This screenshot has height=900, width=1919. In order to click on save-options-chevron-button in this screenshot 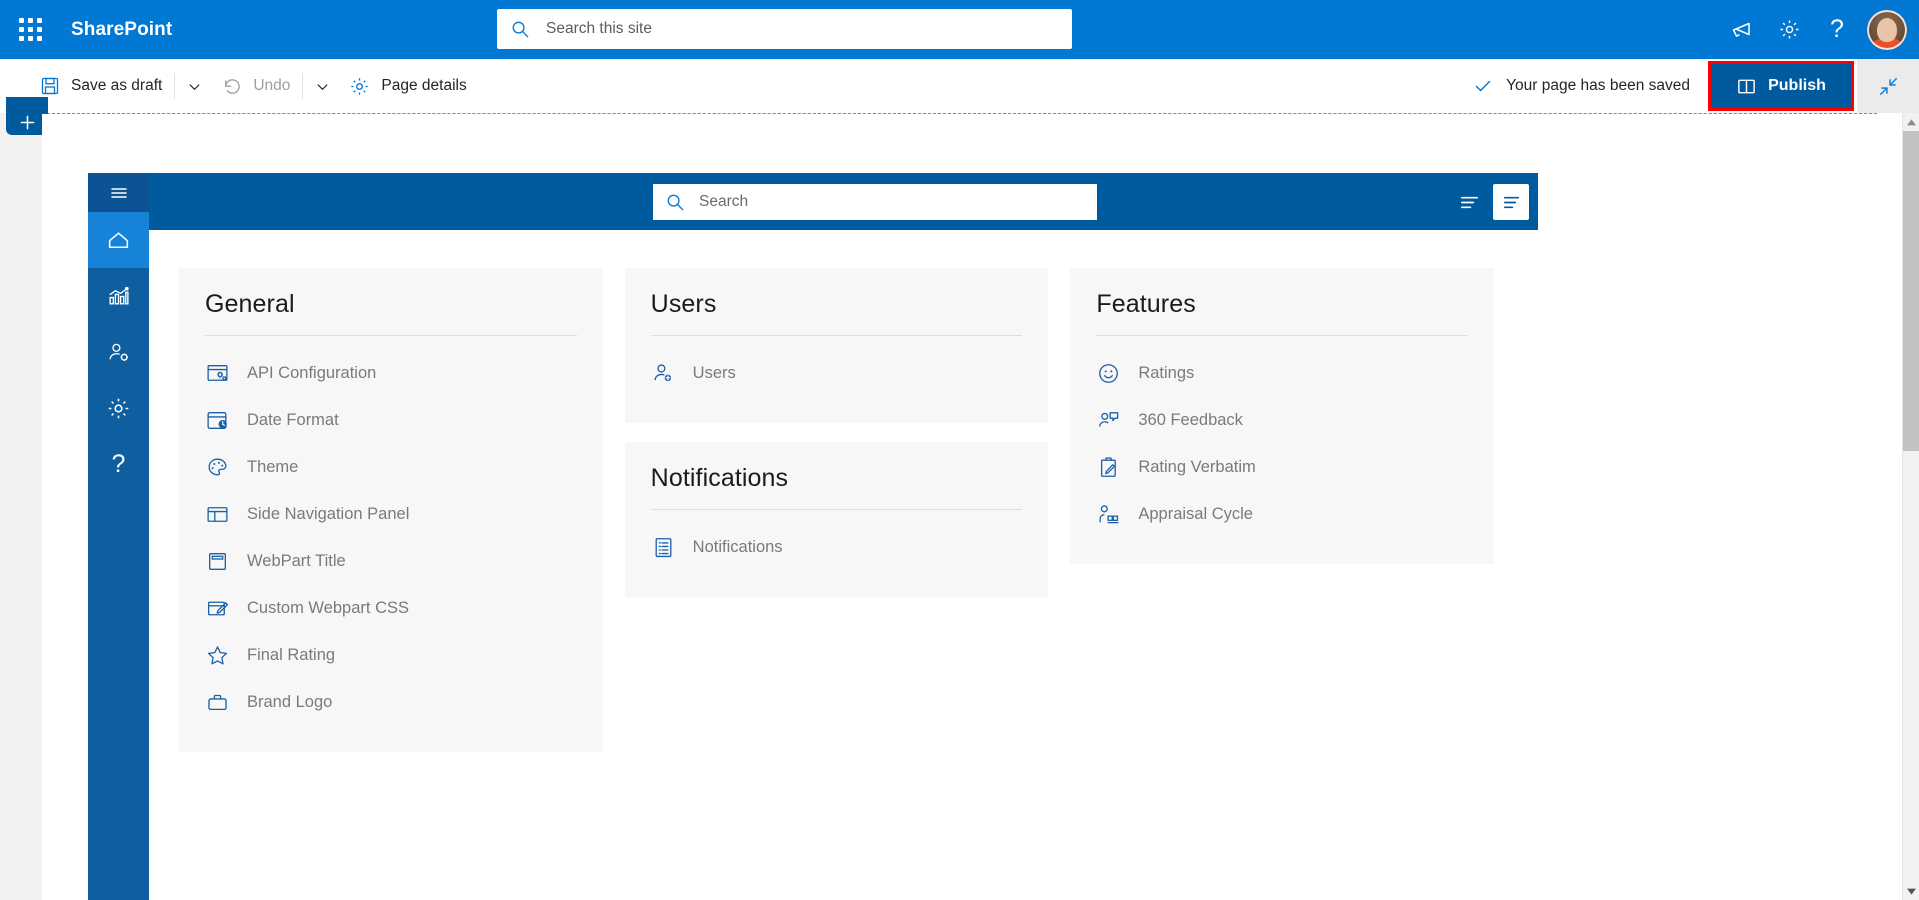, I will do `click(194, 86)`.